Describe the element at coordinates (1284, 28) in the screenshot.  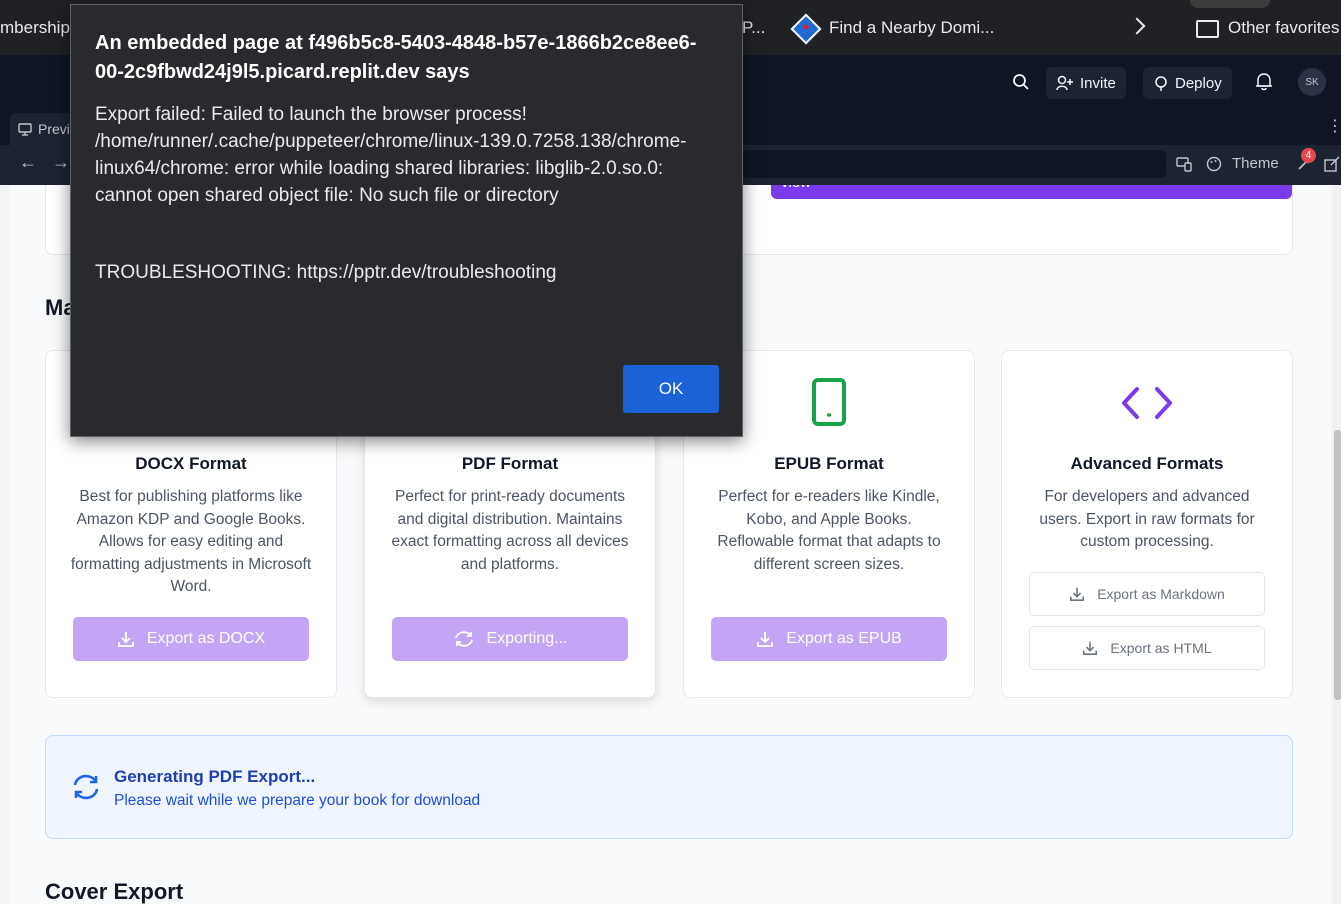
I see `bookmark-other-favorites: Other favorites` at that location.